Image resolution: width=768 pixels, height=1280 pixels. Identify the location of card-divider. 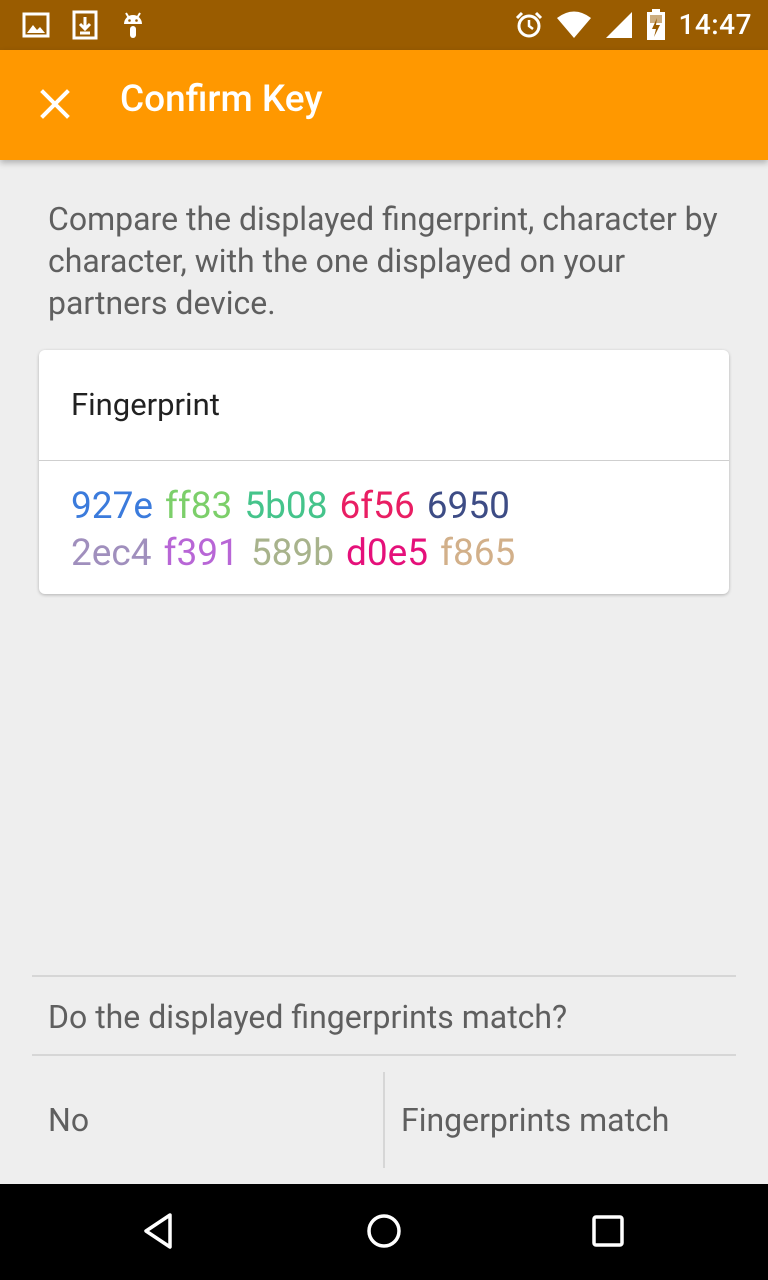
(384, 460).